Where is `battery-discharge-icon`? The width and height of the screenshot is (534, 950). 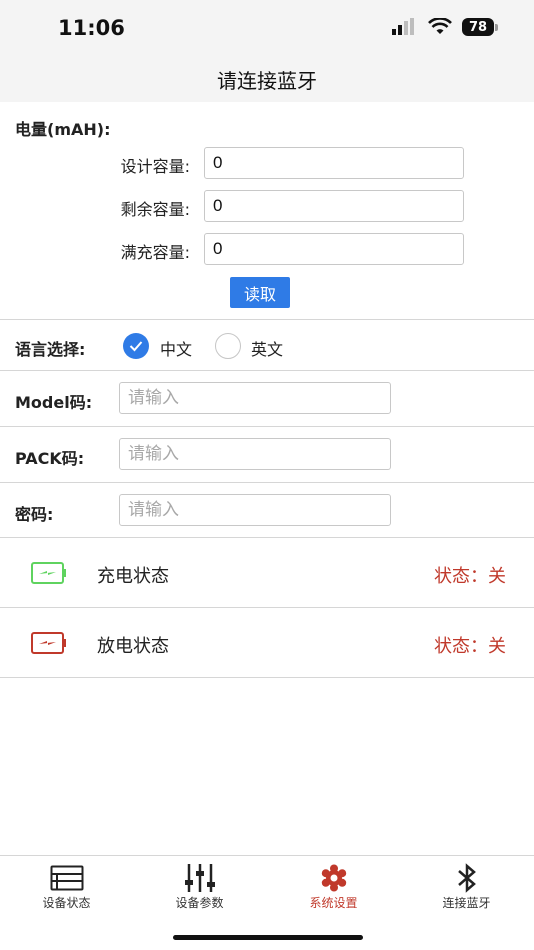
battery-discharge-icon is located at coordinates (48, 643).